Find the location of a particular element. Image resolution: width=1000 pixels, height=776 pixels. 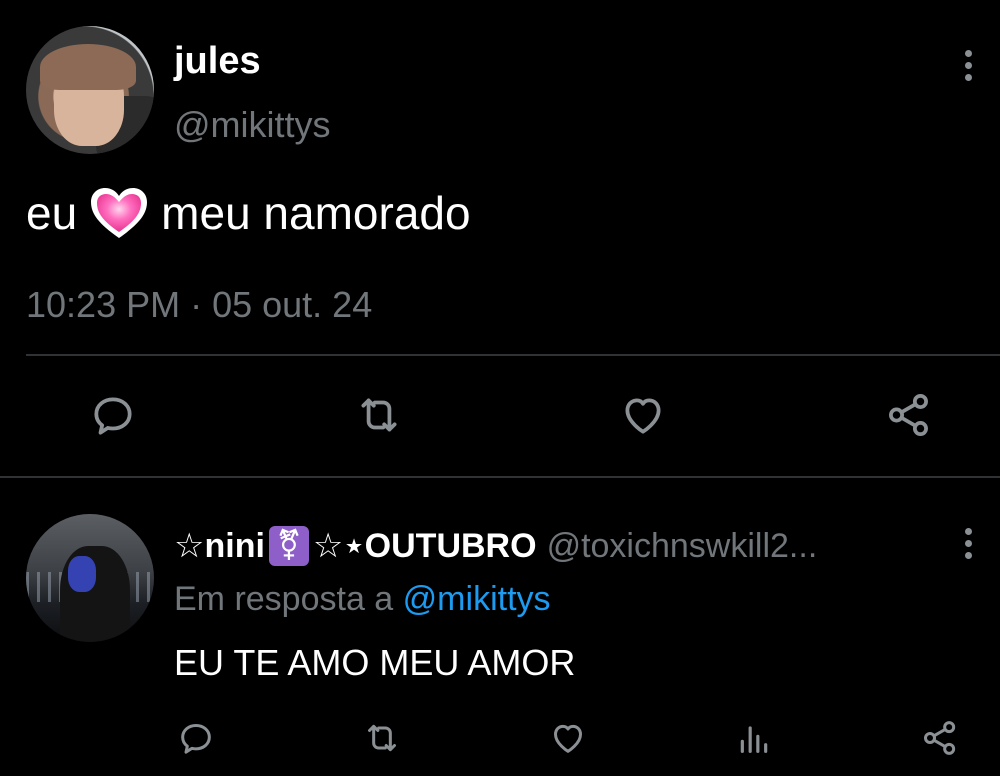

tweet-text-after: meu namorado is located at coordinates (316, 213).